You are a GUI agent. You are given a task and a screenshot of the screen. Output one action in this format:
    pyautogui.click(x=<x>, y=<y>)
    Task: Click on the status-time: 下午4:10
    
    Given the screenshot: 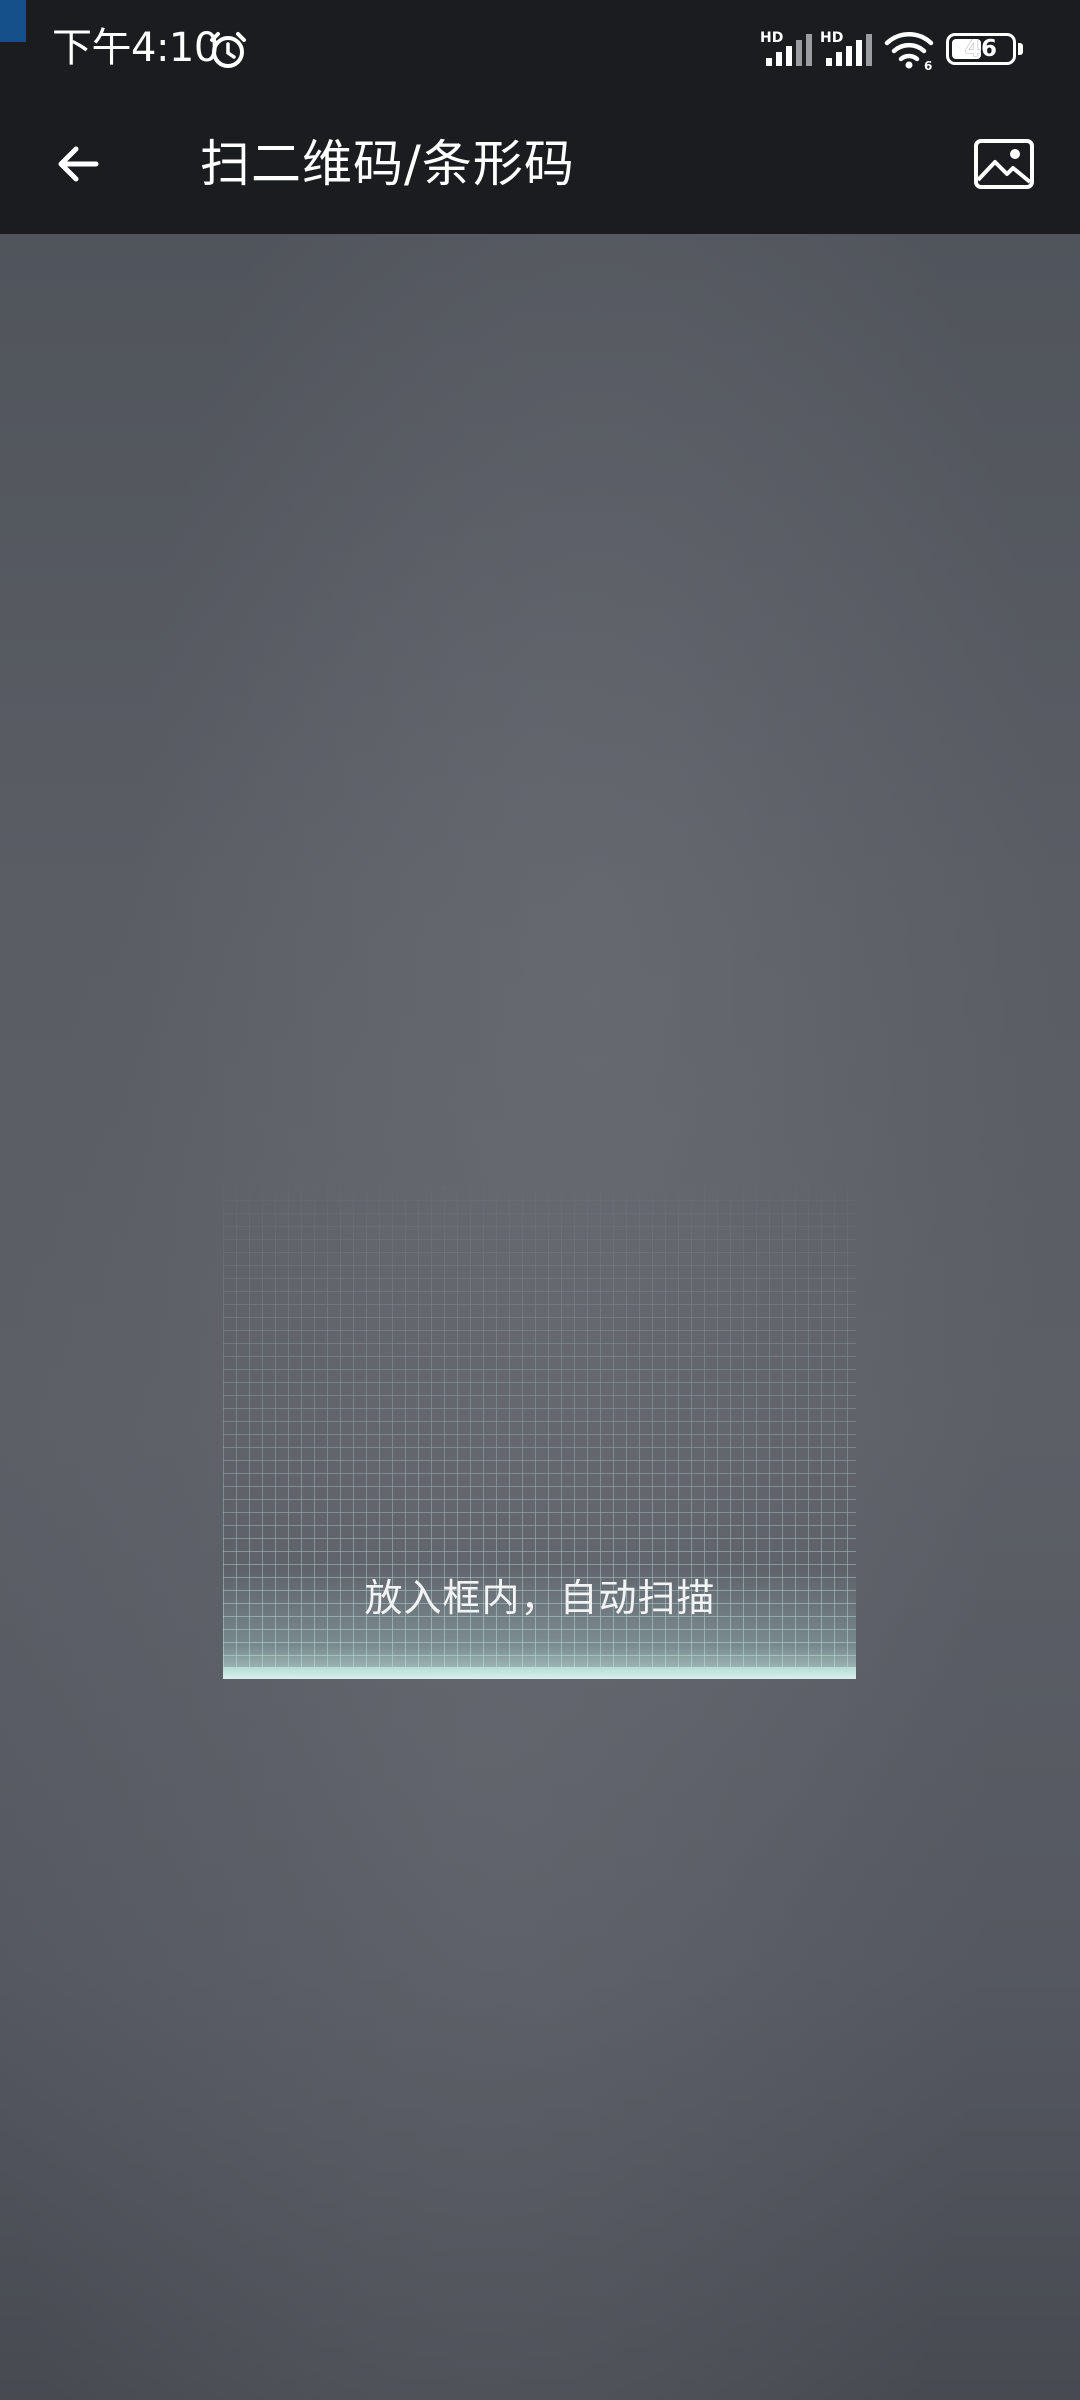 What is the action you would take?
    pyautogui.click(x=135, y=48)
    